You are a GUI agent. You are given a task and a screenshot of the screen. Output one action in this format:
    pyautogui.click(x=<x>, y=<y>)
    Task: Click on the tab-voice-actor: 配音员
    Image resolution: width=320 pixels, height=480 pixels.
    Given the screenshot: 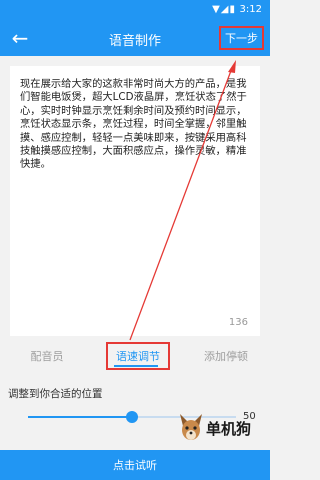 What is the action you would take?
    pyautogui.click(x=47, y=356)
    